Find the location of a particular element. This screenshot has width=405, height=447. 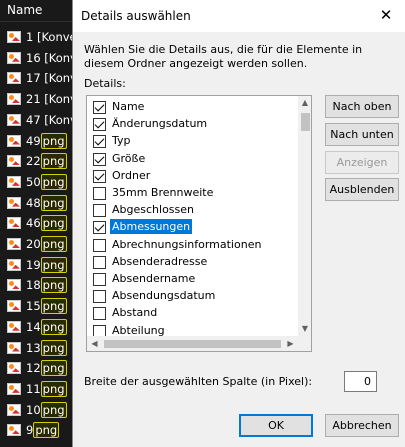

details-list-item: Absendername is located at coordinates (185, 278).